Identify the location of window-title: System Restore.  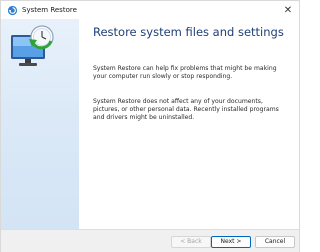
(49, 10).